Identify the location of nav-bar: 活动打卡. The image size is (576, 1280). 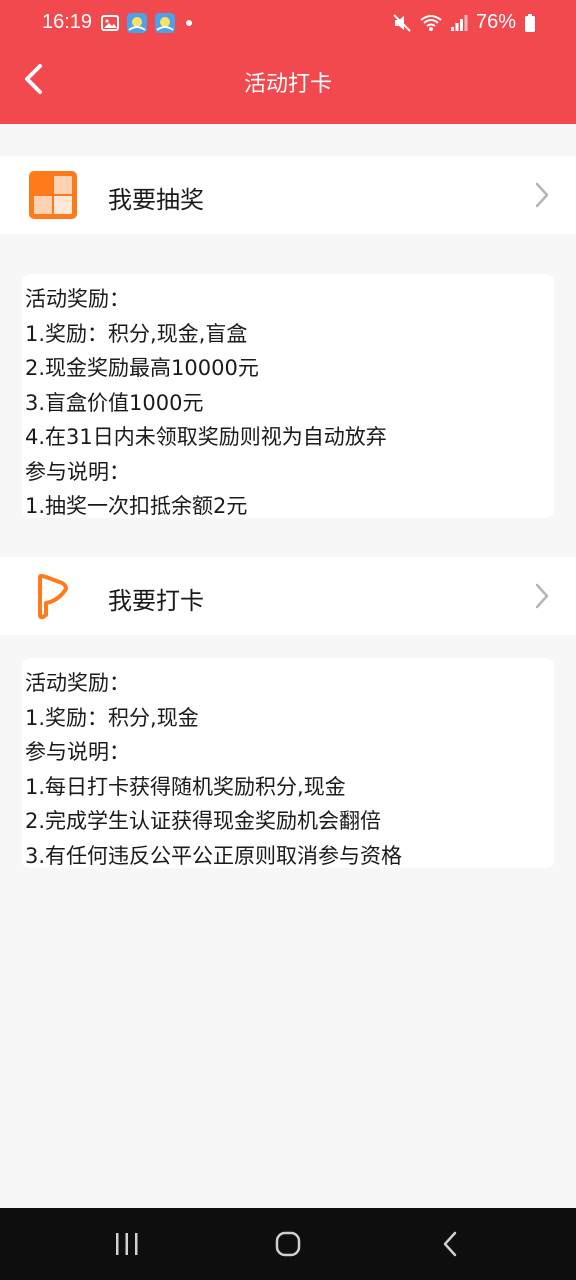
(288, 85).